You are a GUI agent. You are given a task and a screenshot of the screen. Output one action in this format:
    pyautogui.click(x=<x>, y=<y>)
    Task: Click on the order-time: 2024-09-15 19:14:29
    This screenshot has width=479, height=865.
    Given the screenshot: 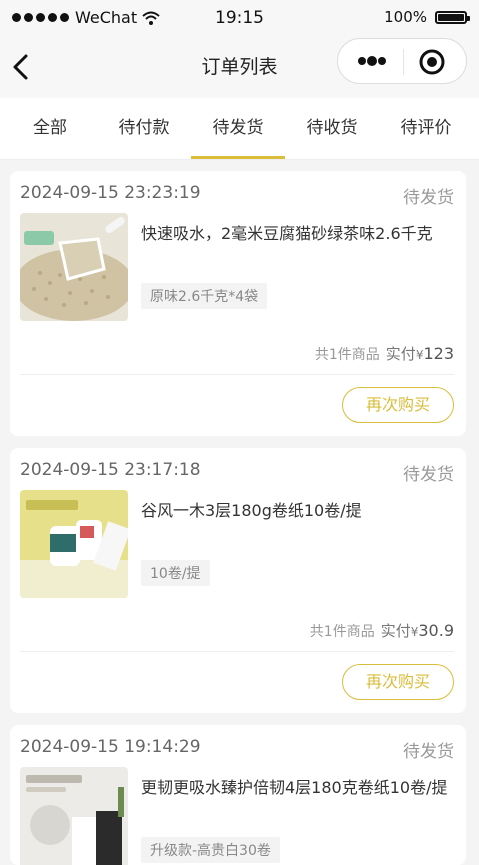 What is the action you would take?
    pyautogui.click(x=110, y=747)
    